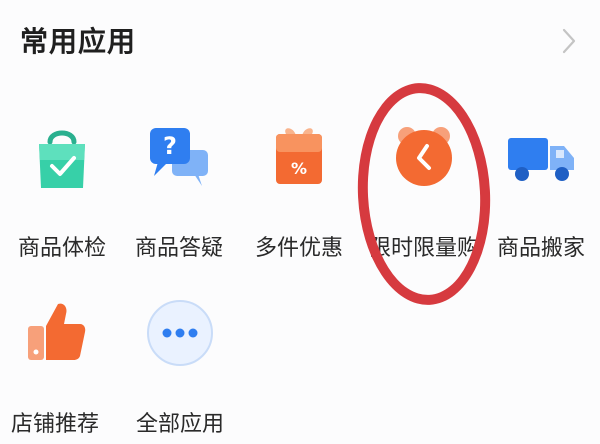  I want to click on percent-gift-box-icon: %, so click(299, 156).